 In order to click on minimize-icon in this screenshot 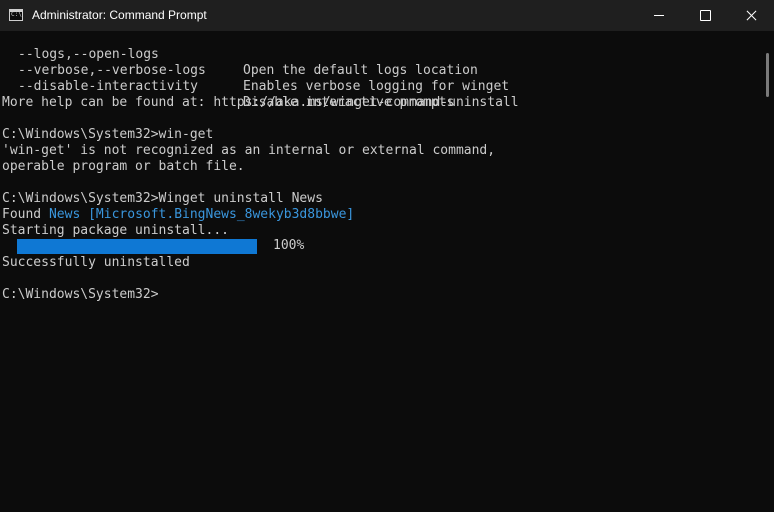, I will do `click(659, 15)`.